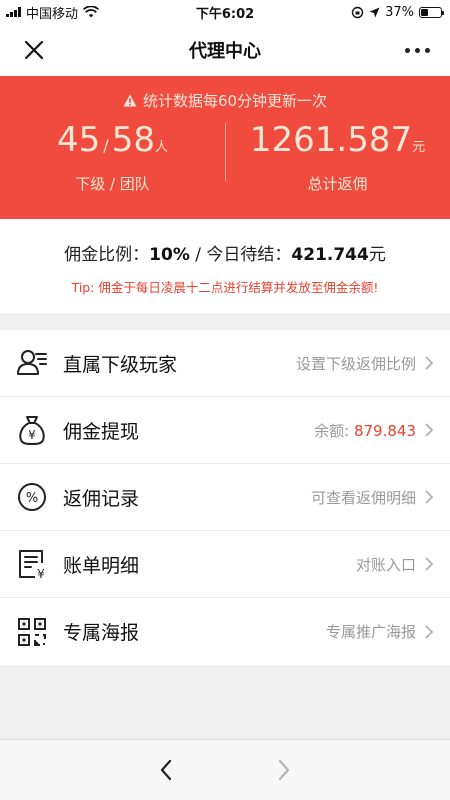  Describe the element at coordinates (32, 631) in the screenshot. I see `qr-code-icon` at that location.